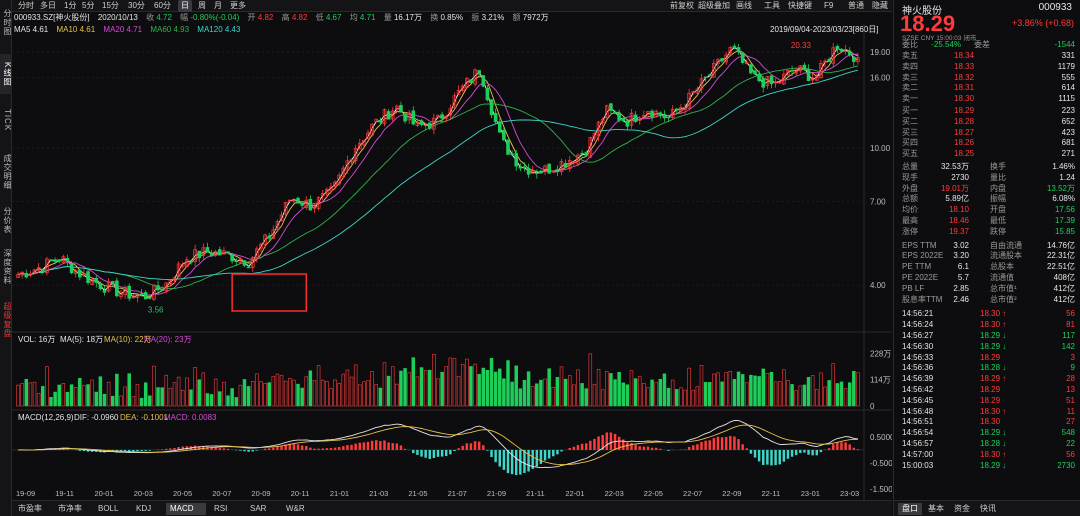  I want to click on tab-quote: 盘口, so click(910, 509).